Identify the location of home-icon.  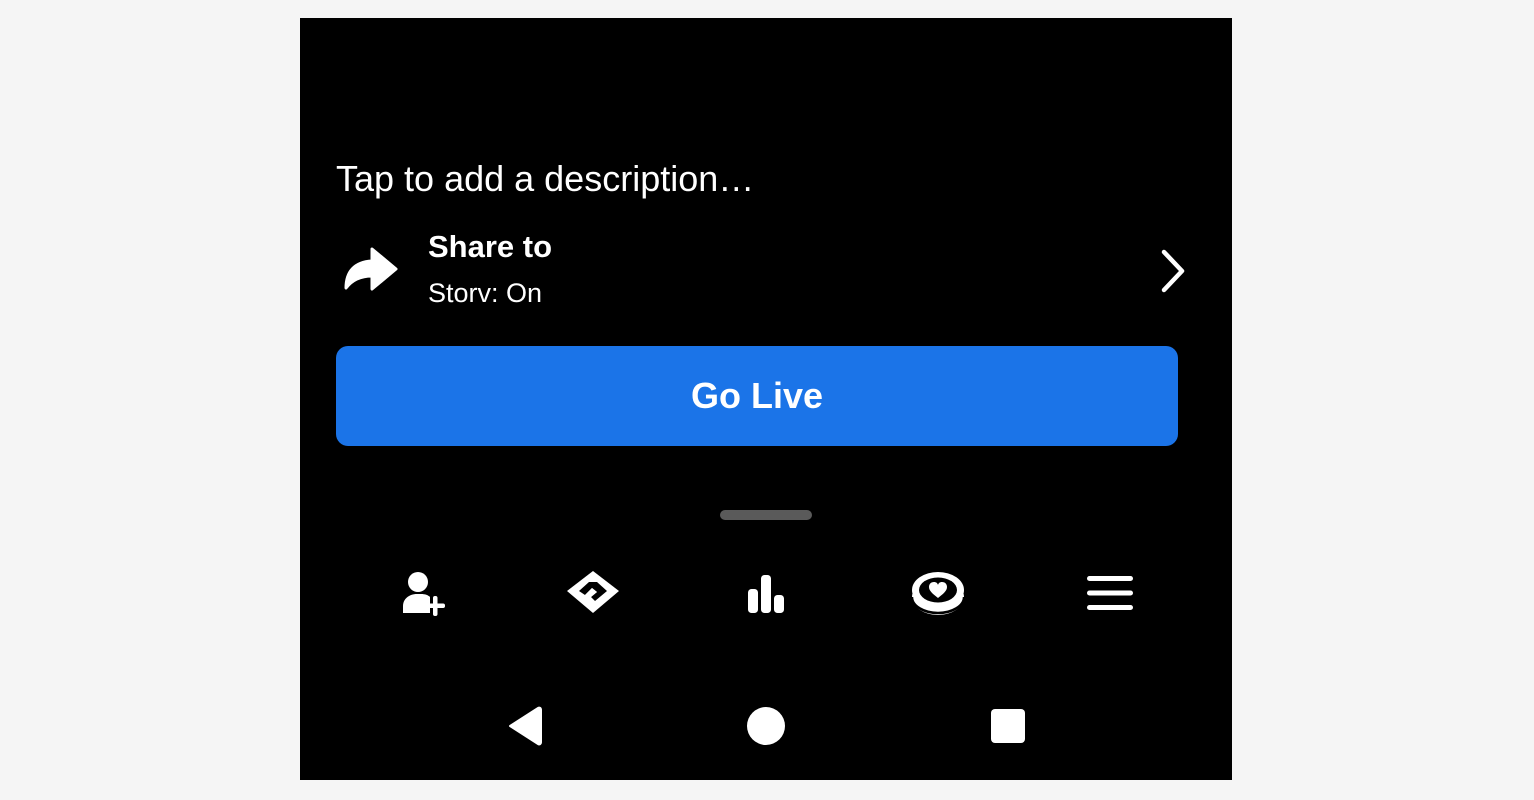
(766, 726).